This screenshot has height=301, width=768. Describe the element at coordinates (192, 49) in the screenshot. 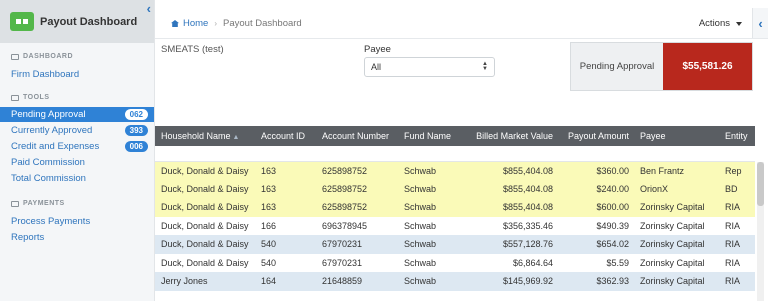

I see `client-name: SMEATS (test)` at that location.